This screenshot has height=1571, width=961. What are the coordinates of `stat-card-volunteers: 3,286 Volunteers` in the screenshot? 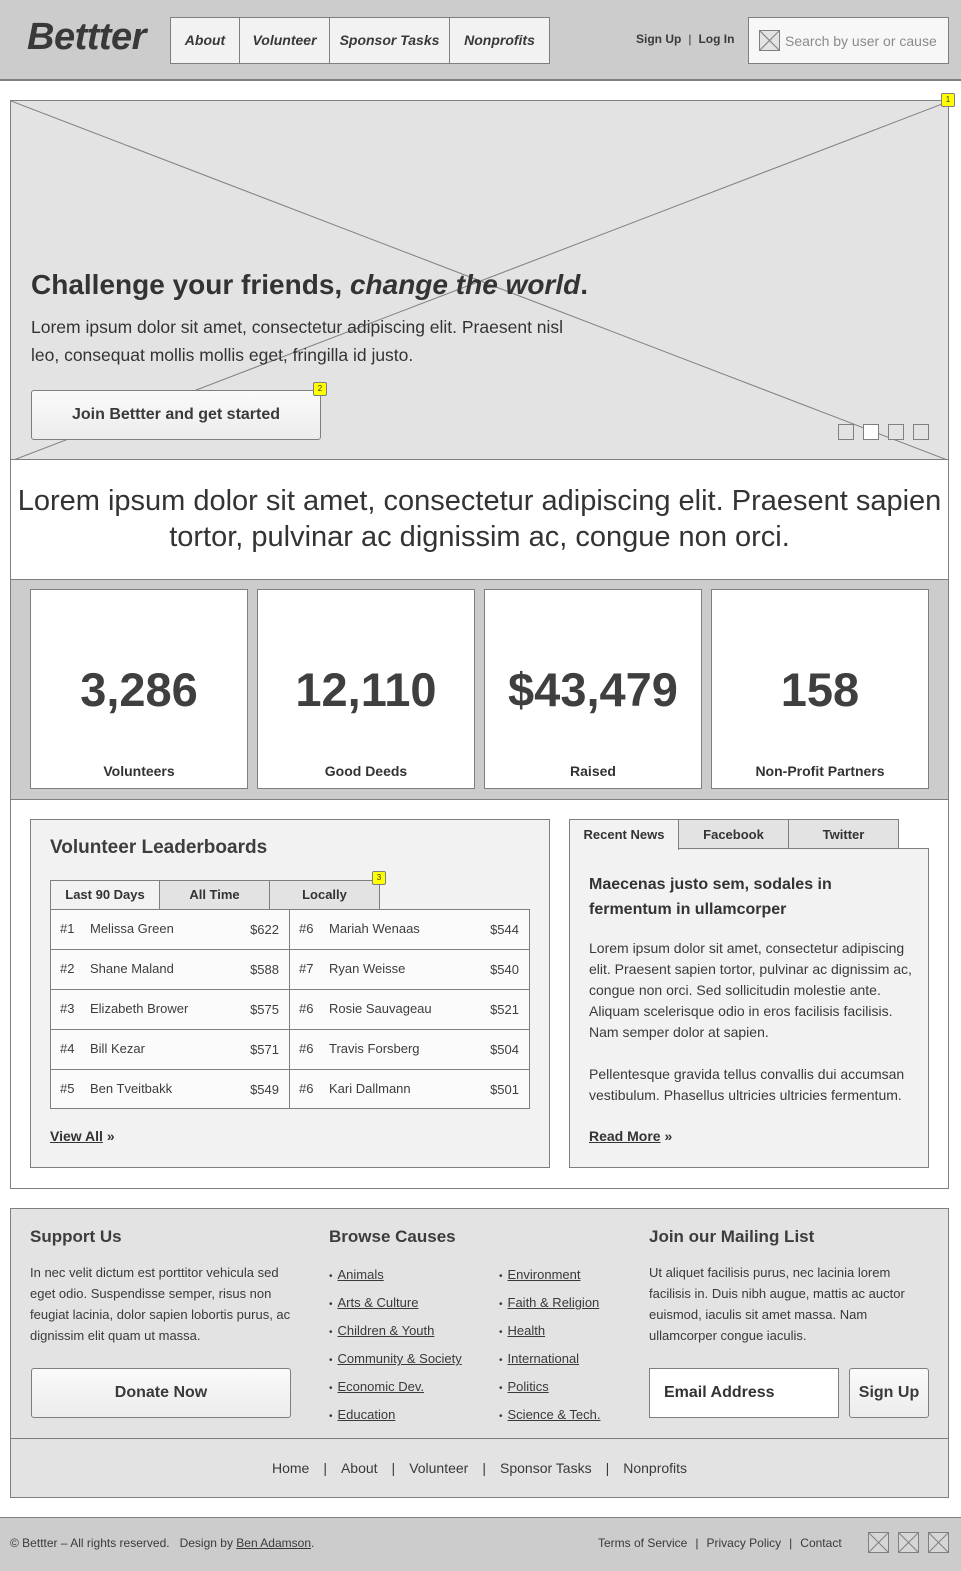 It's located at (139, 689).